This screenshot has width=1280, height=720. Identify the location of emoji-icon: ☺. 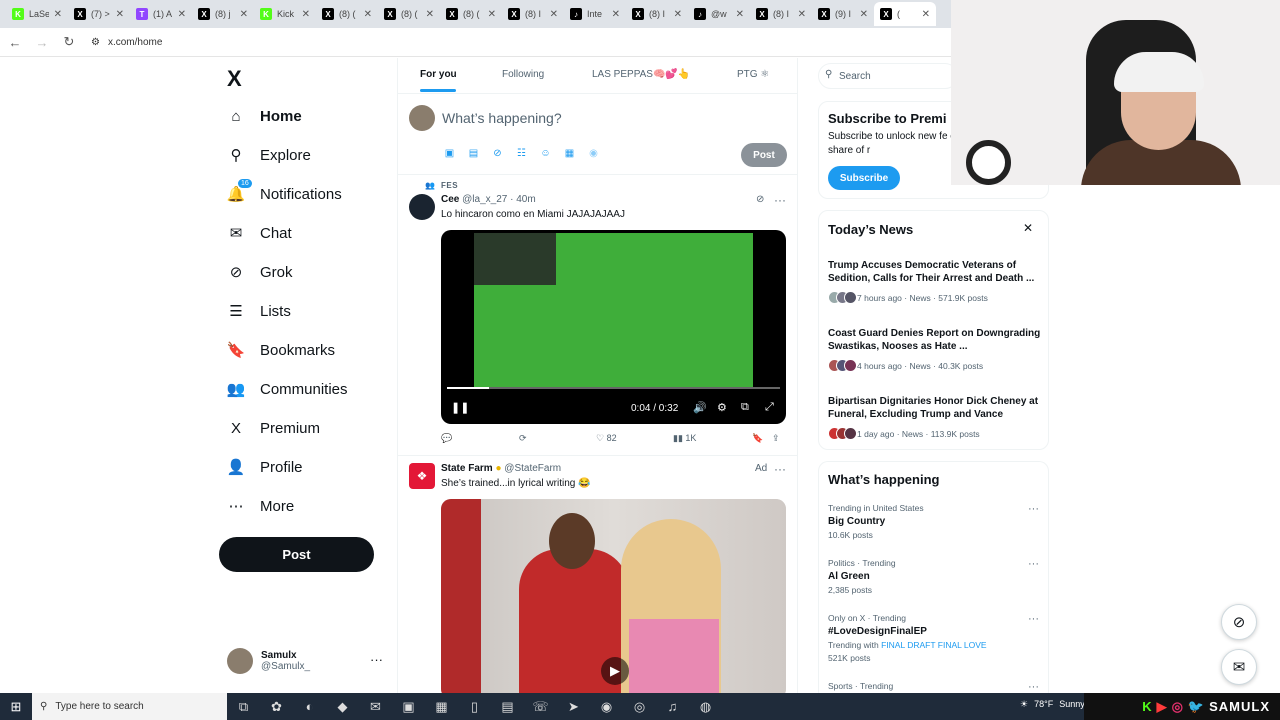
(545, 155).